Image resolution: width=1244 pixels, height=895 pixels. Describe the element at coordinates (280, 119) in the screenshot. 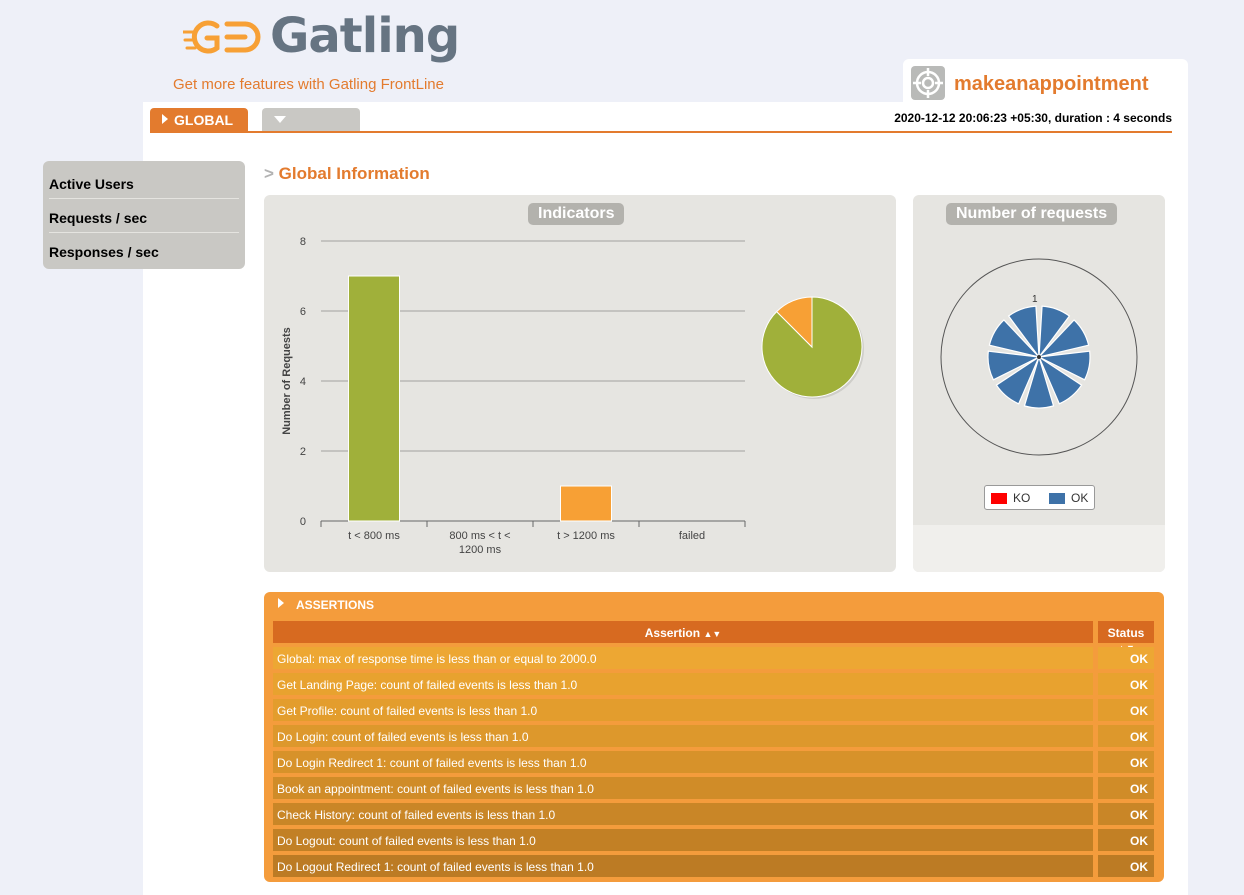

I see `caret-down-icon` at that location.